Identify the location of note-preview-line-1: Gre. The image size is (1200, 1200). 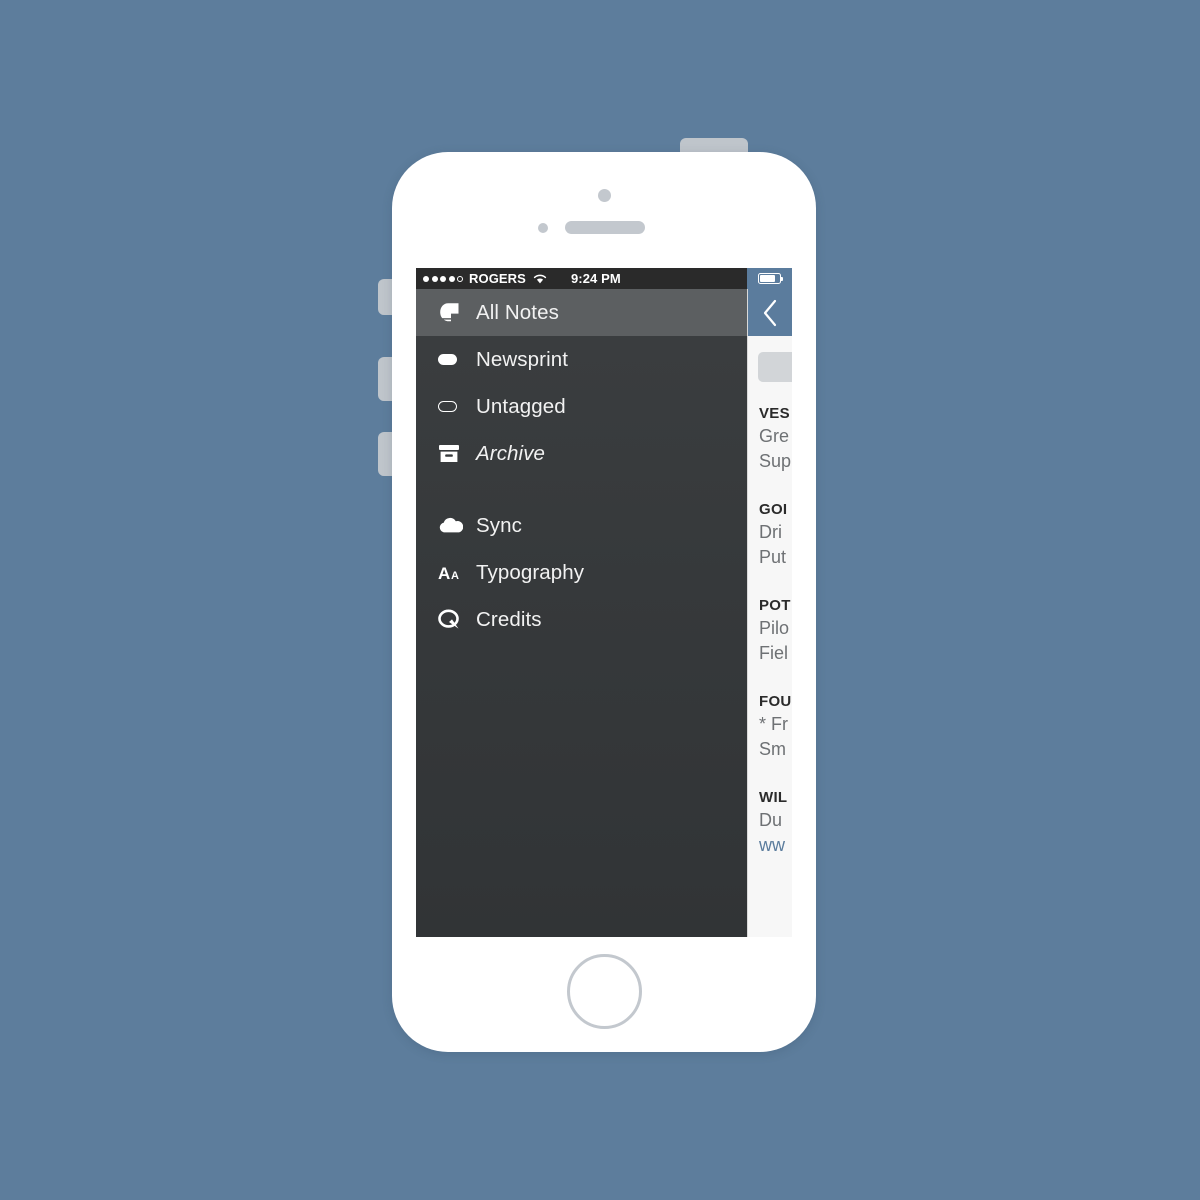
(774, 436).